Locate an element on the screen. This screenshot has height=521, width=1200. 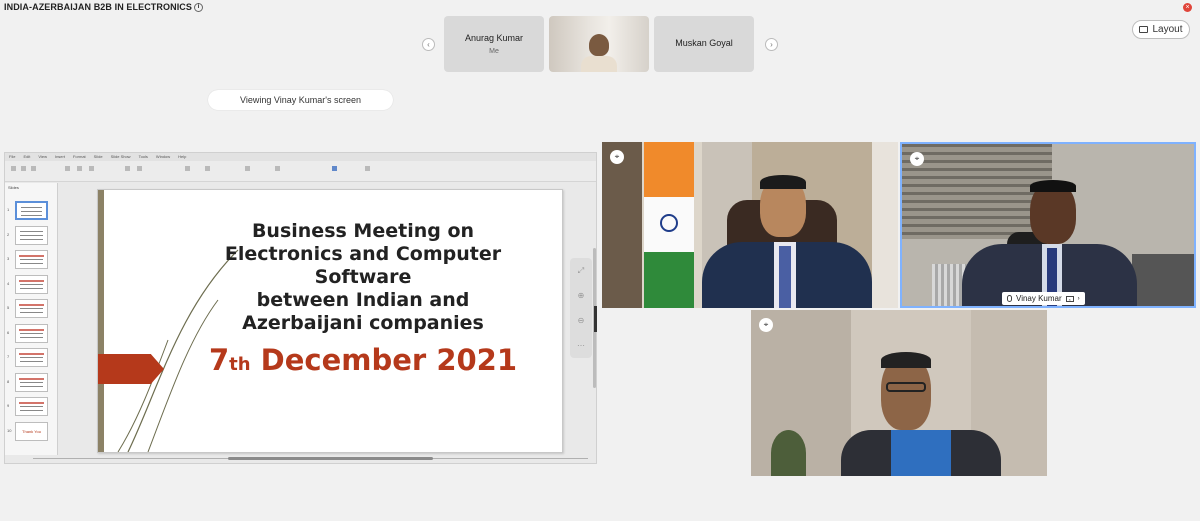
participant-video-body is located at coordinates (599, 64).